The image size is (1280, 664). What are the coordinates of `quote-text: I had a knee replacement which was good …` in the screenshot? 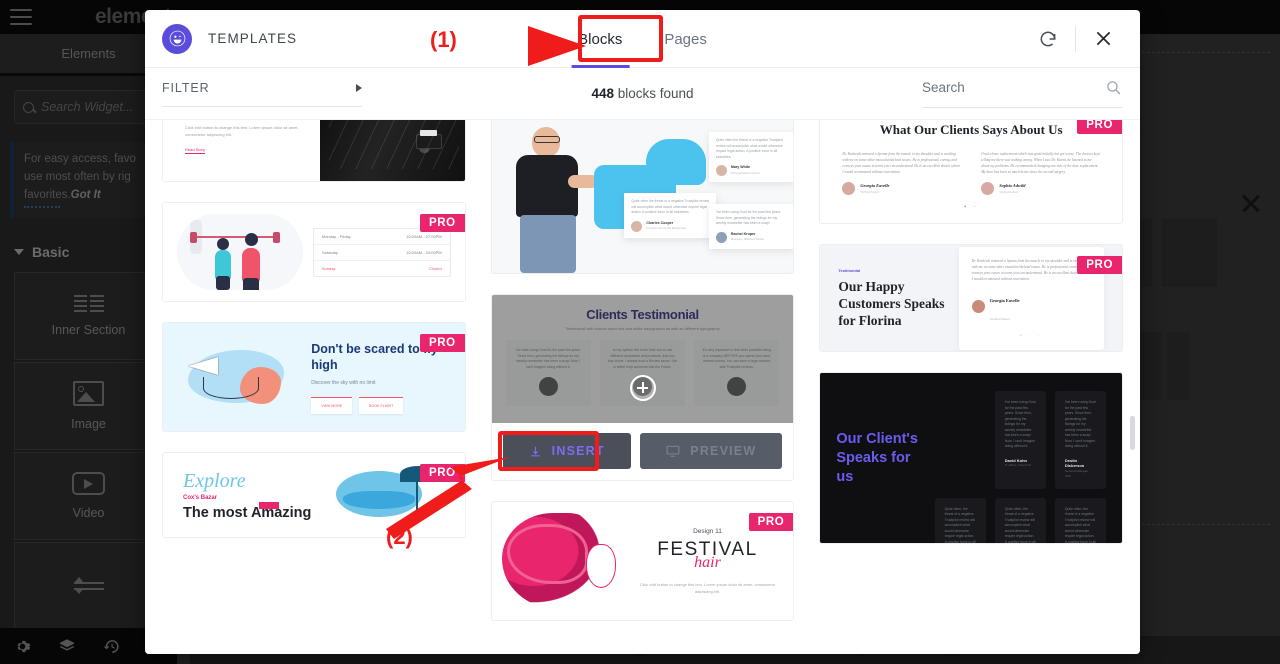 It's located at (1040, 163).